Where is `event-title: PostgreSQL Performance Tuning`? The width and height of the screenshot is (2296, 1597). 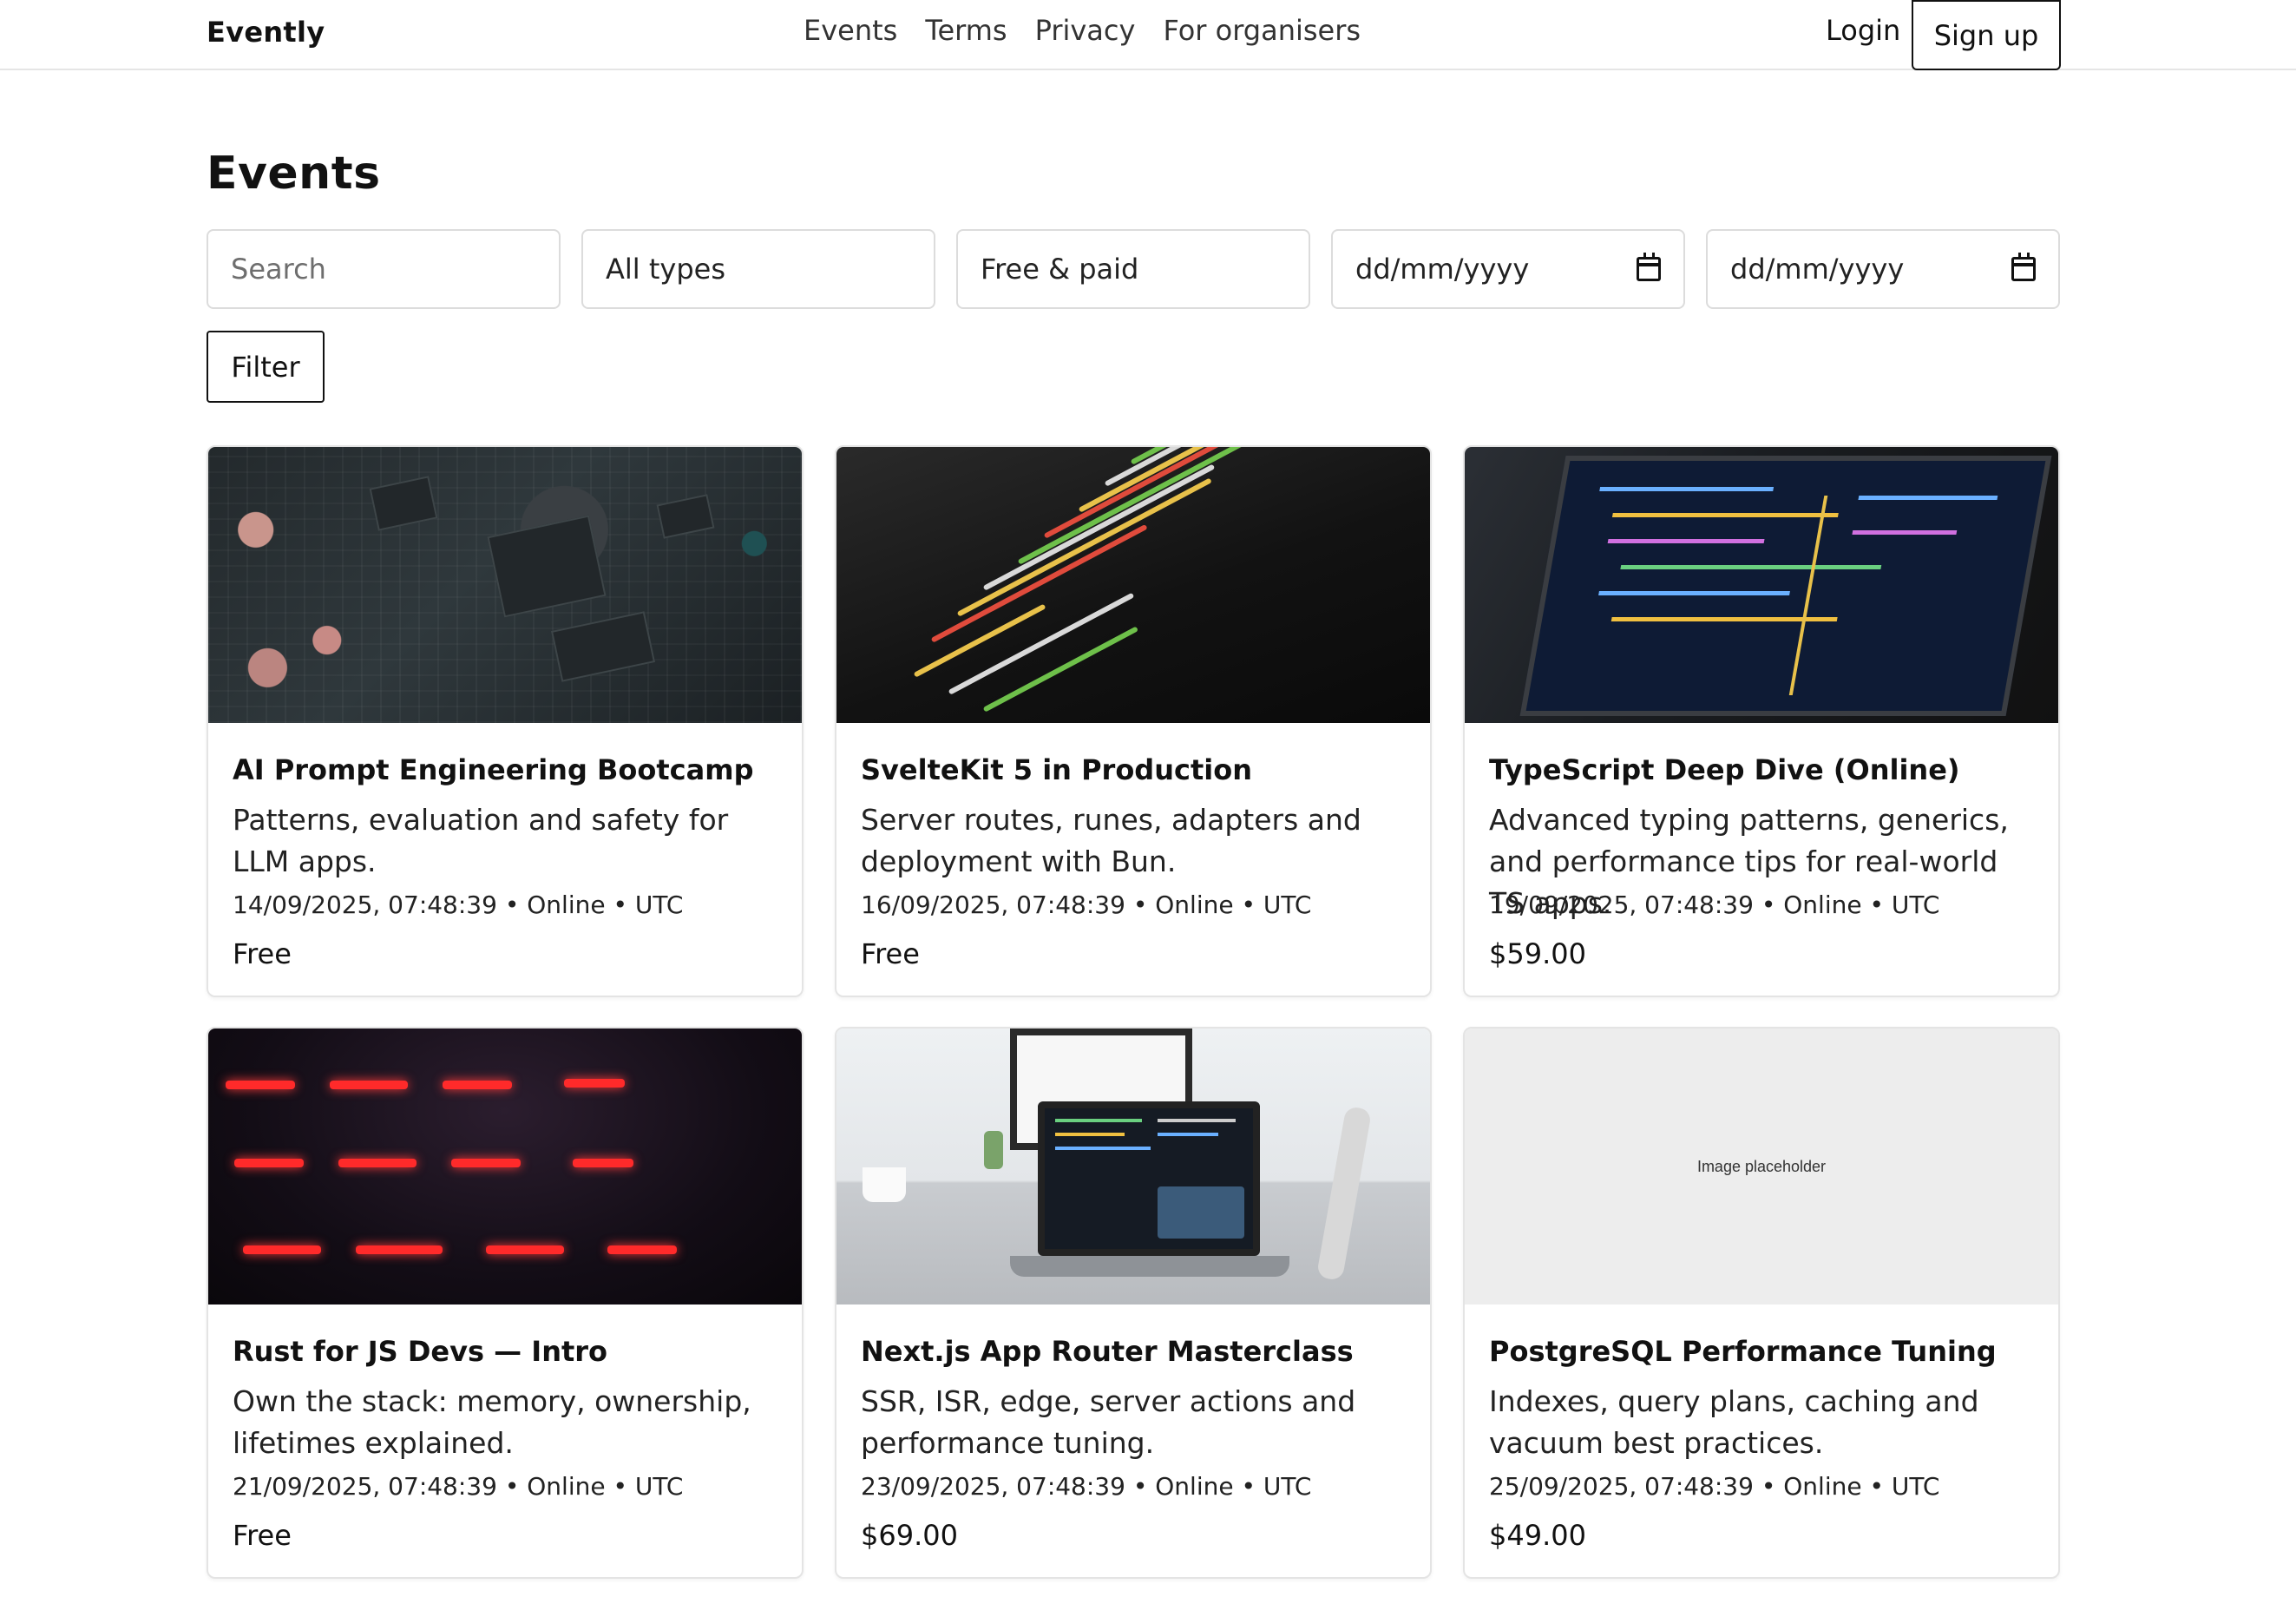 event-title: PostgreSQL Performance Tuning is located at coordinates (1761, 1351).